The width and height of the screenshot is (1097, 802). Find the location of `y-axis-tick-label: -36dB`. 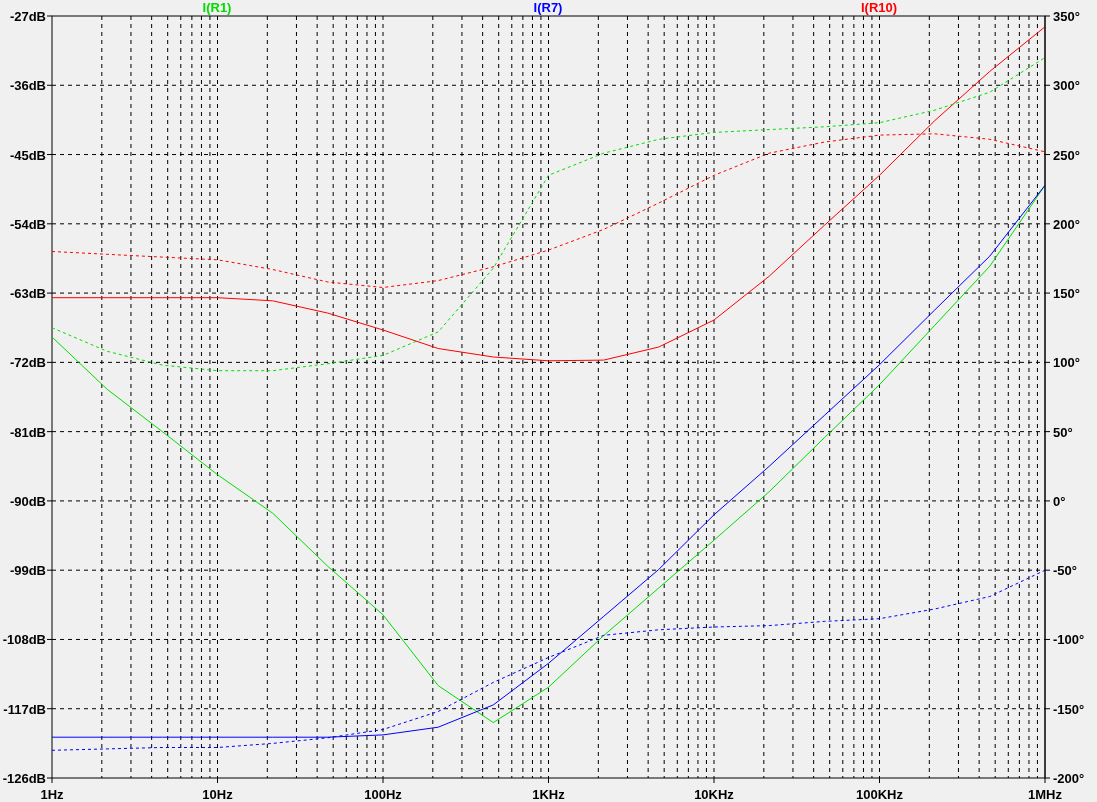

y-axis-tick-label: -36dB is located at coordinates (27, 86).